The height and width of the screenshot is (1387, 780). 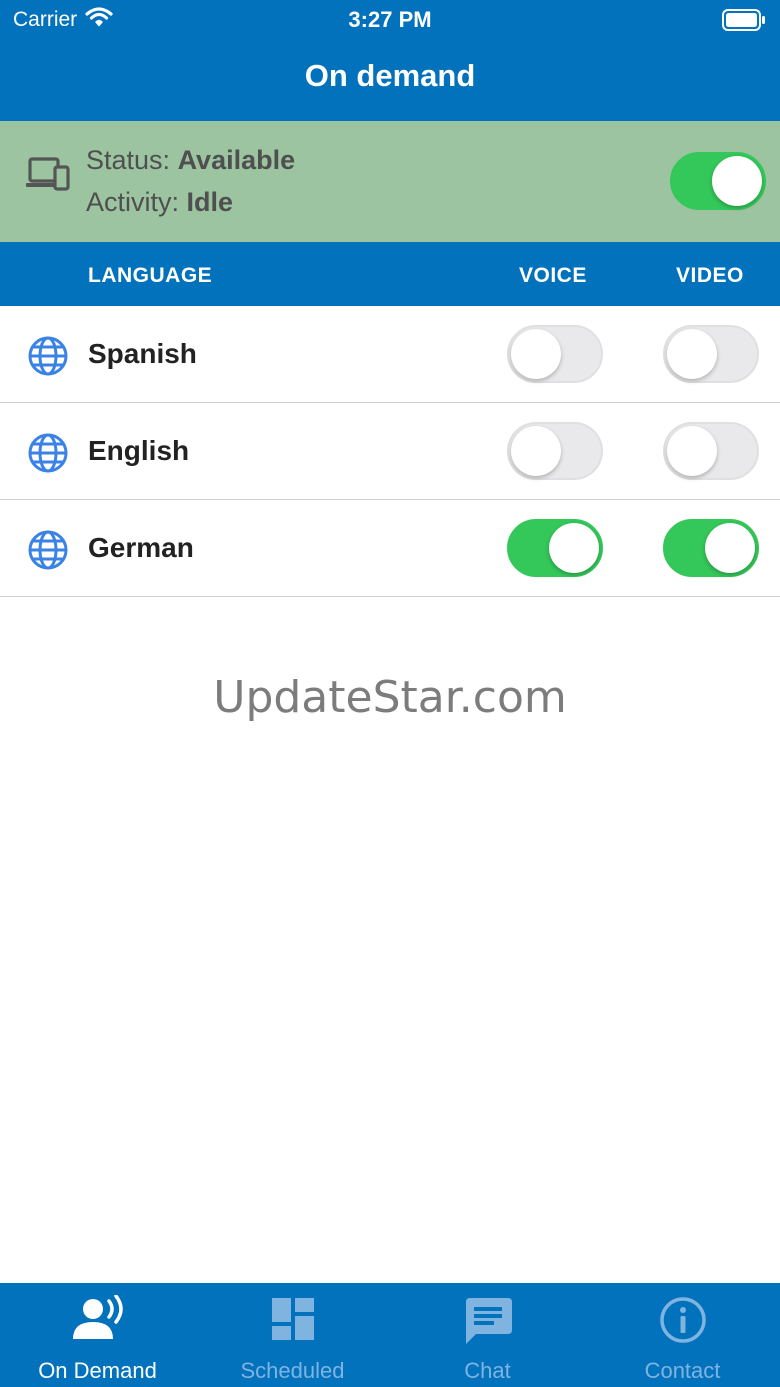 What do you see at coordinates (133, 202) in the screenshot?
I see `activity-label: Activity:` at bounding box center [133, 202].